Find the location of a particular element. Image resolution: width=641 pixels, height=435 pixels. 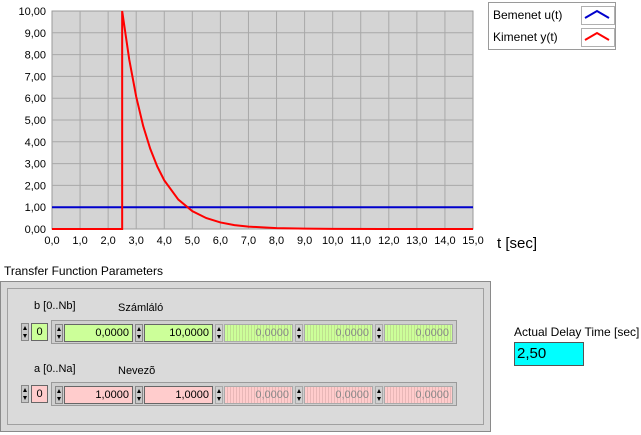

b-index-value: 0 is located at coordinates (39, 332).